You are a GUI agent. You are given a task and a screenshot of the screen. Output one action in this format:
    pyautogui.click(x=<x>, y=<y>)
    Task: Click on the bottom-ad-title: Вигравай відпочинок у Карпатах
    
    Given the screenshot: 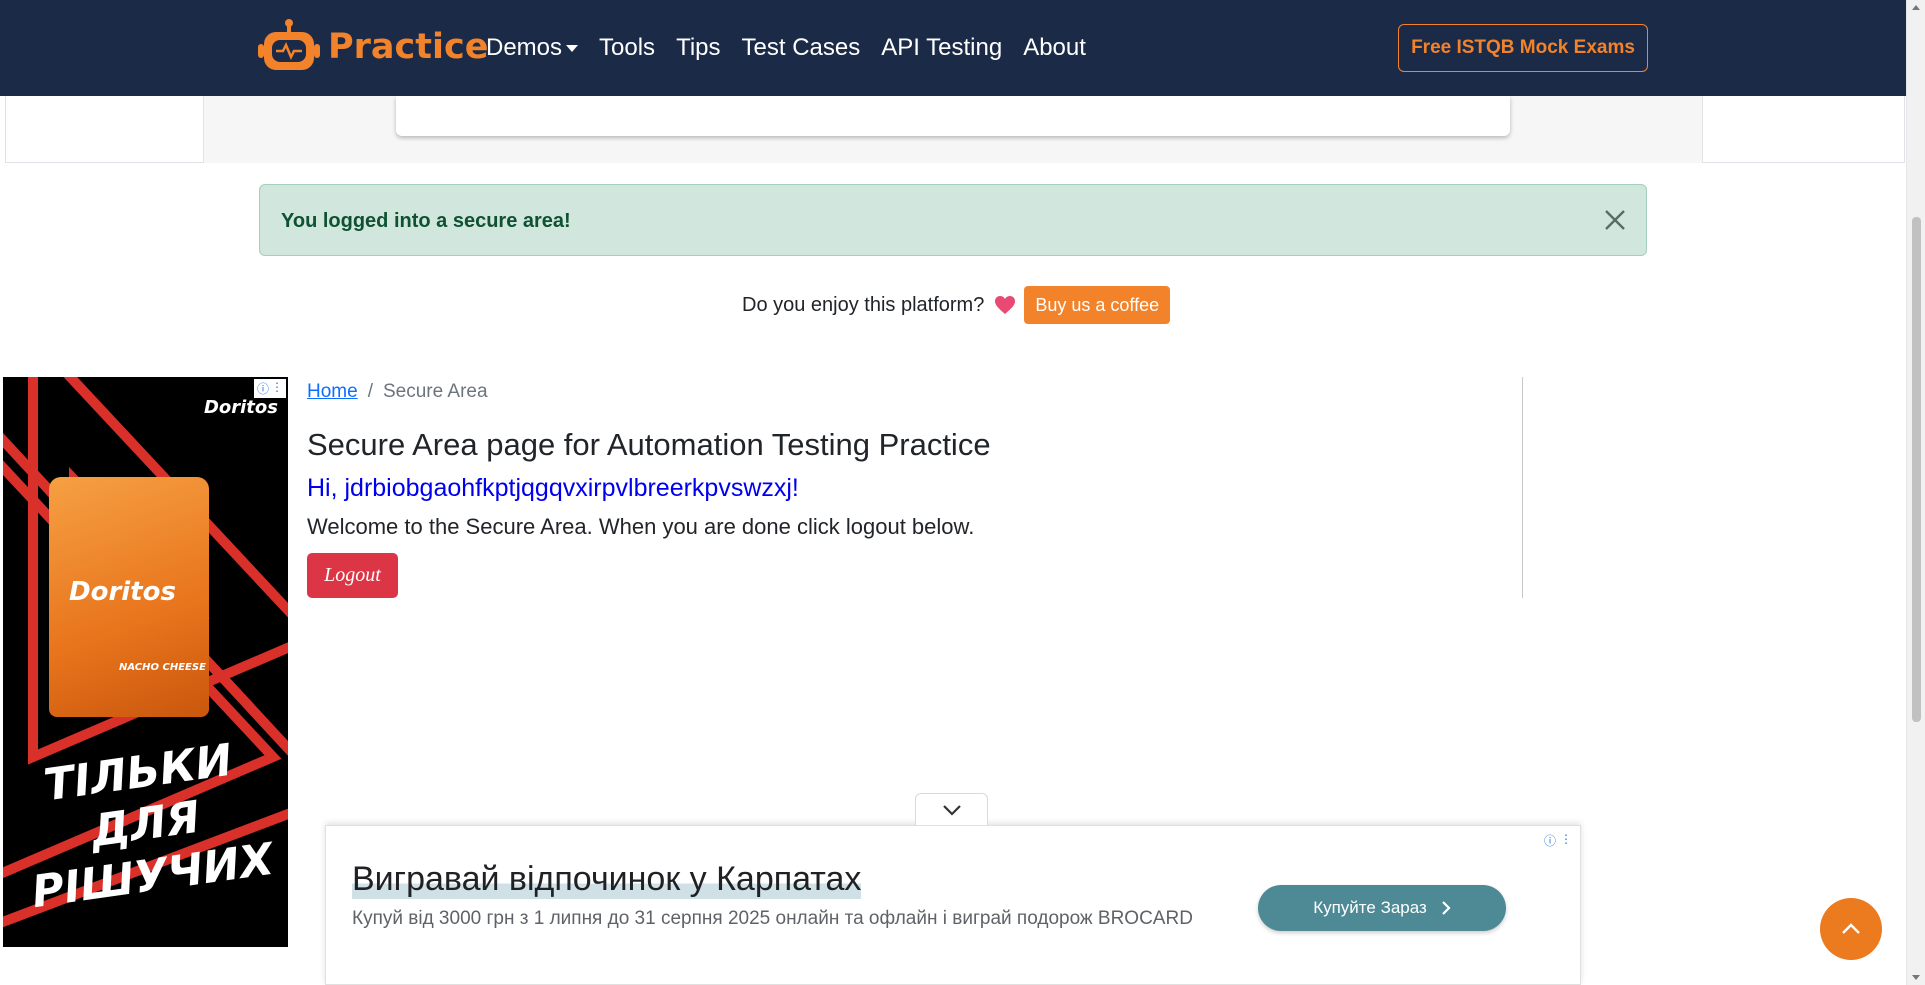 What is the action you would take?
    pyautogui.click(x=607, y=879)
    